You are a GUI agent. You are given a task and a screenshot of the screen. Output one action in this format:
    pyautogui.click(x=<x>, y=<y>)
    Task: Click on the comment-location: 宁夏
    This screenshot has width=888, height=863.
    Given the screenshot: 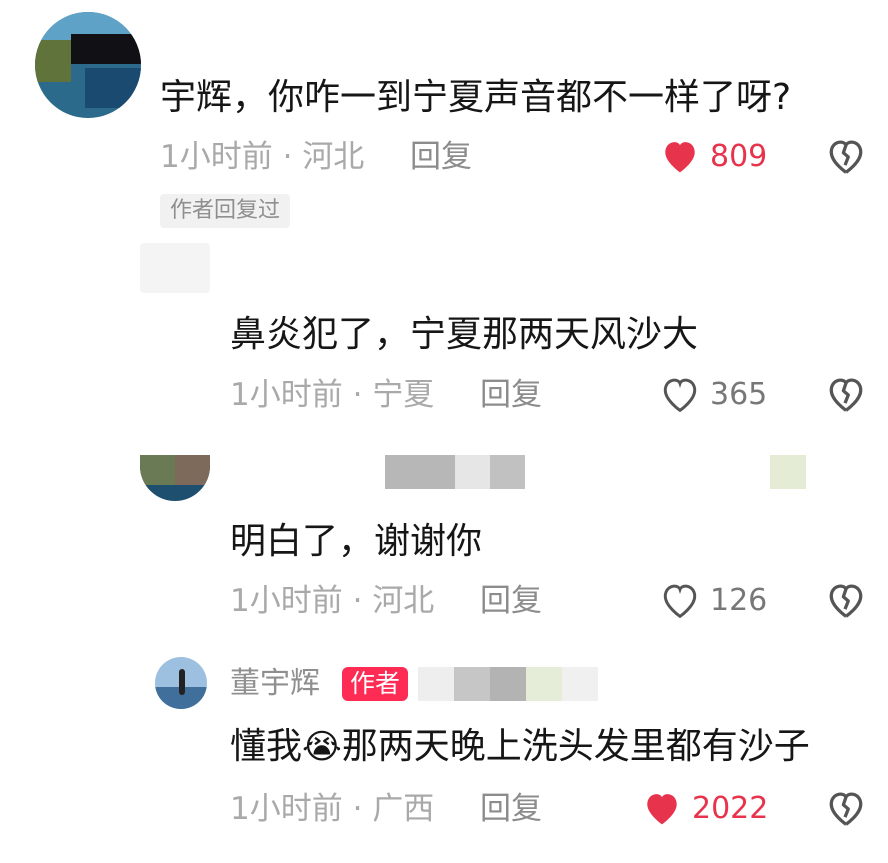 What is the action you would take?
    pyautogui.click(x=403, y=395)
    